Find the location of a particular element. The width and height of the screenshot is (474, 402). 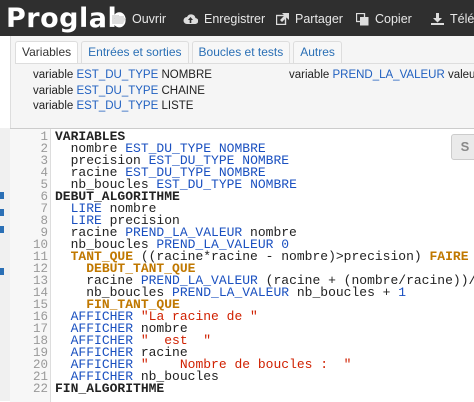

download-label: Téléc is located at coordinates (462, 19).